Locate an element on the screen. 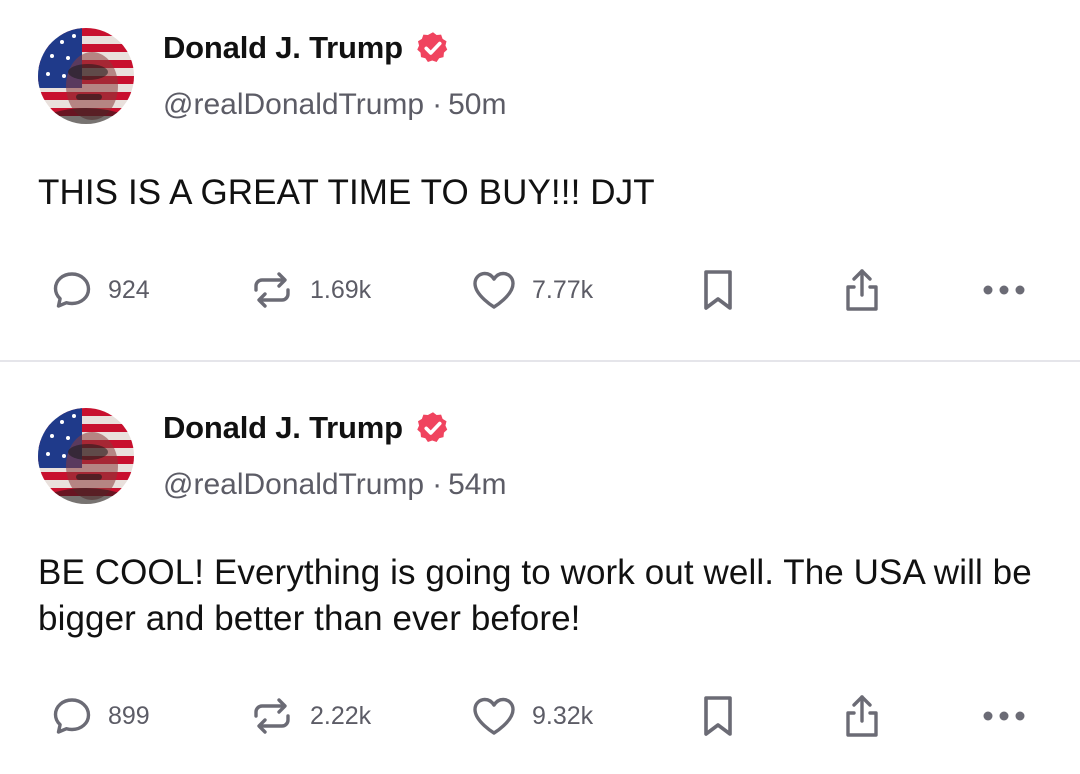 The height and width of the screenshot is (774, 1080). like-count: 9.32k is located at coordinates (563, 715).